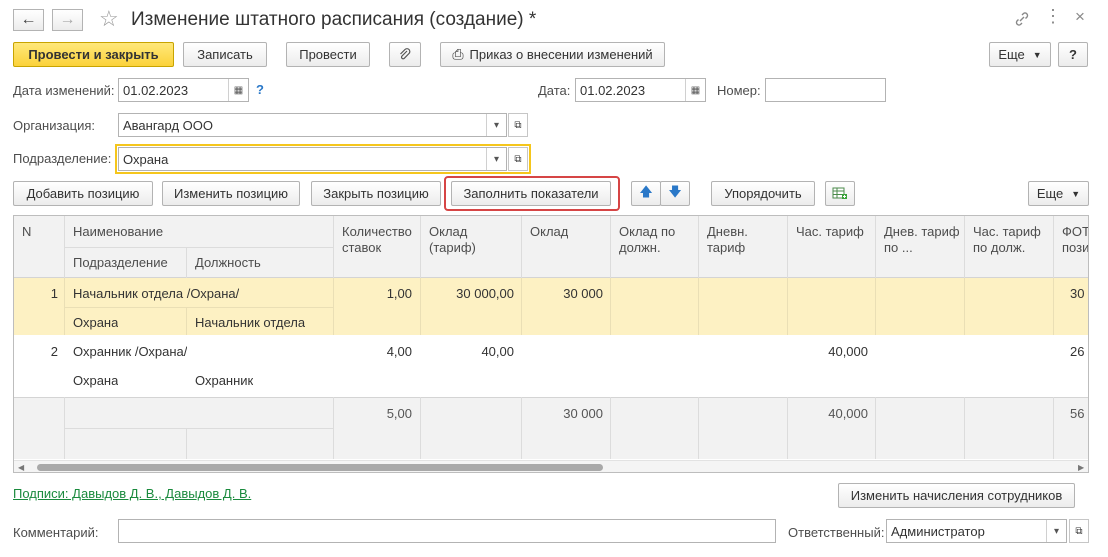  I want to click on back-button: ←, so click(28, 20).